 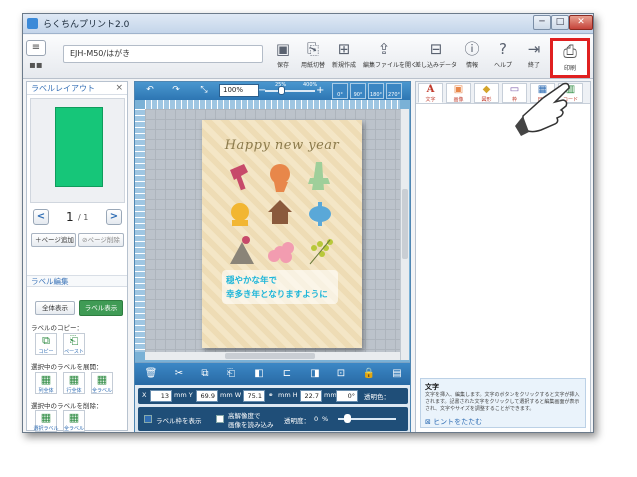 What do you see at coordinates (252, 281) in the screenshot?
I see `card-message-line-1: 穏やかな年で` at bounding box center [252, 281].